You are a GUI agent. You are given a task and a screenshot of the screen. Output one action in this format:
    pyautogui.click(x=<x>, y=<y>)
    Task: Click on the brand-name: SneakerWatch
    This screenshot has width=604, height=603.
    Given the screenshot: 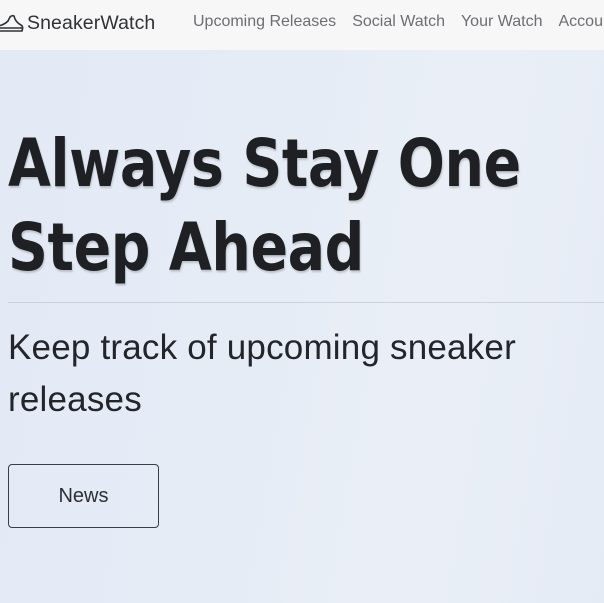 What is the action you would take?
    pyautogui.click(x=91, y=22)
    